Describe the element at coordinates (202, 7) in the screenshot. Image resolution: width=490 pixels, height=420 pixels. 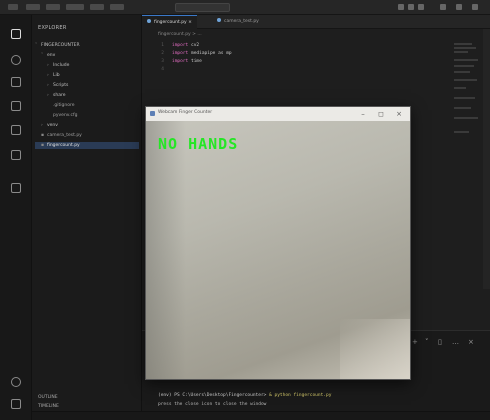
I see `command-center-search` at that location.